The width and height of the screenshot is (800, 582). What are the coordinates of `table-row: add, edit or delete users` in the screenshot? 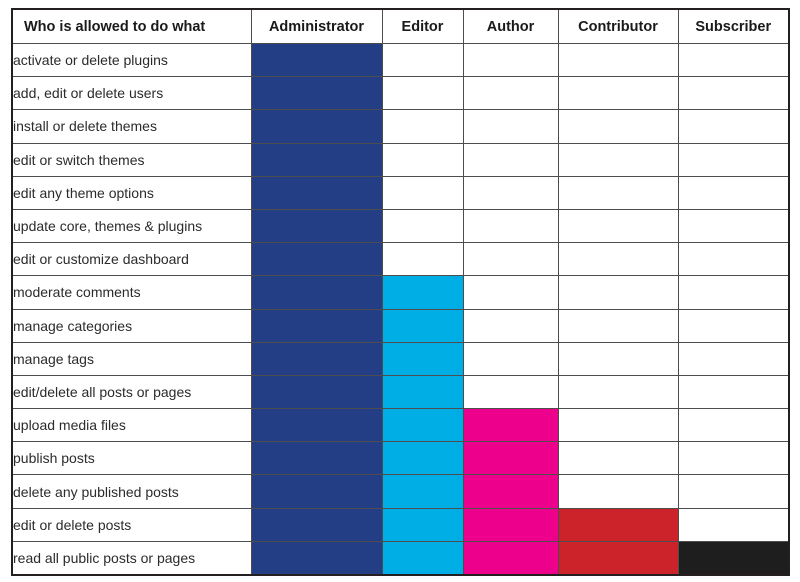 It's located at (400, 93).